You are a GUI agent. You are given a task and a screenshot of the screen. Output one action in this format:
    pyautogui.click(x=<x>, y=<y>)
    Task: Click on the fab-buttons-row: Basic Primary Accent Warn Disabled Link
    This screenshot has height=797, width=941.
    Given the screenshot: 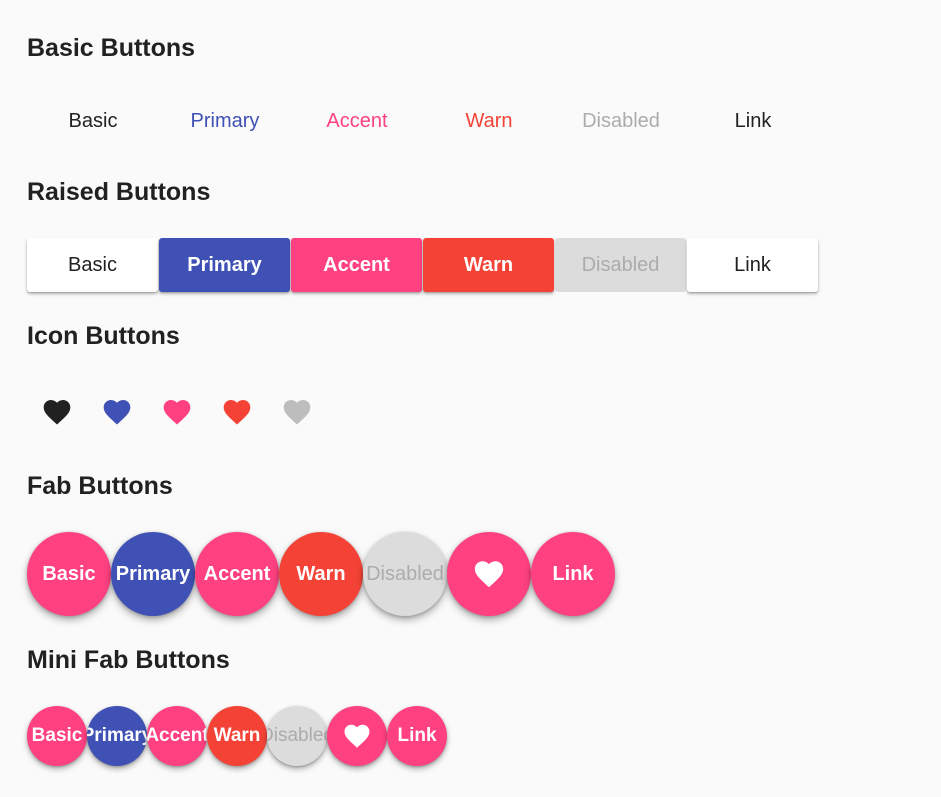 What is the action you would take?
    pyautogui.click(x=321, y=574)
    